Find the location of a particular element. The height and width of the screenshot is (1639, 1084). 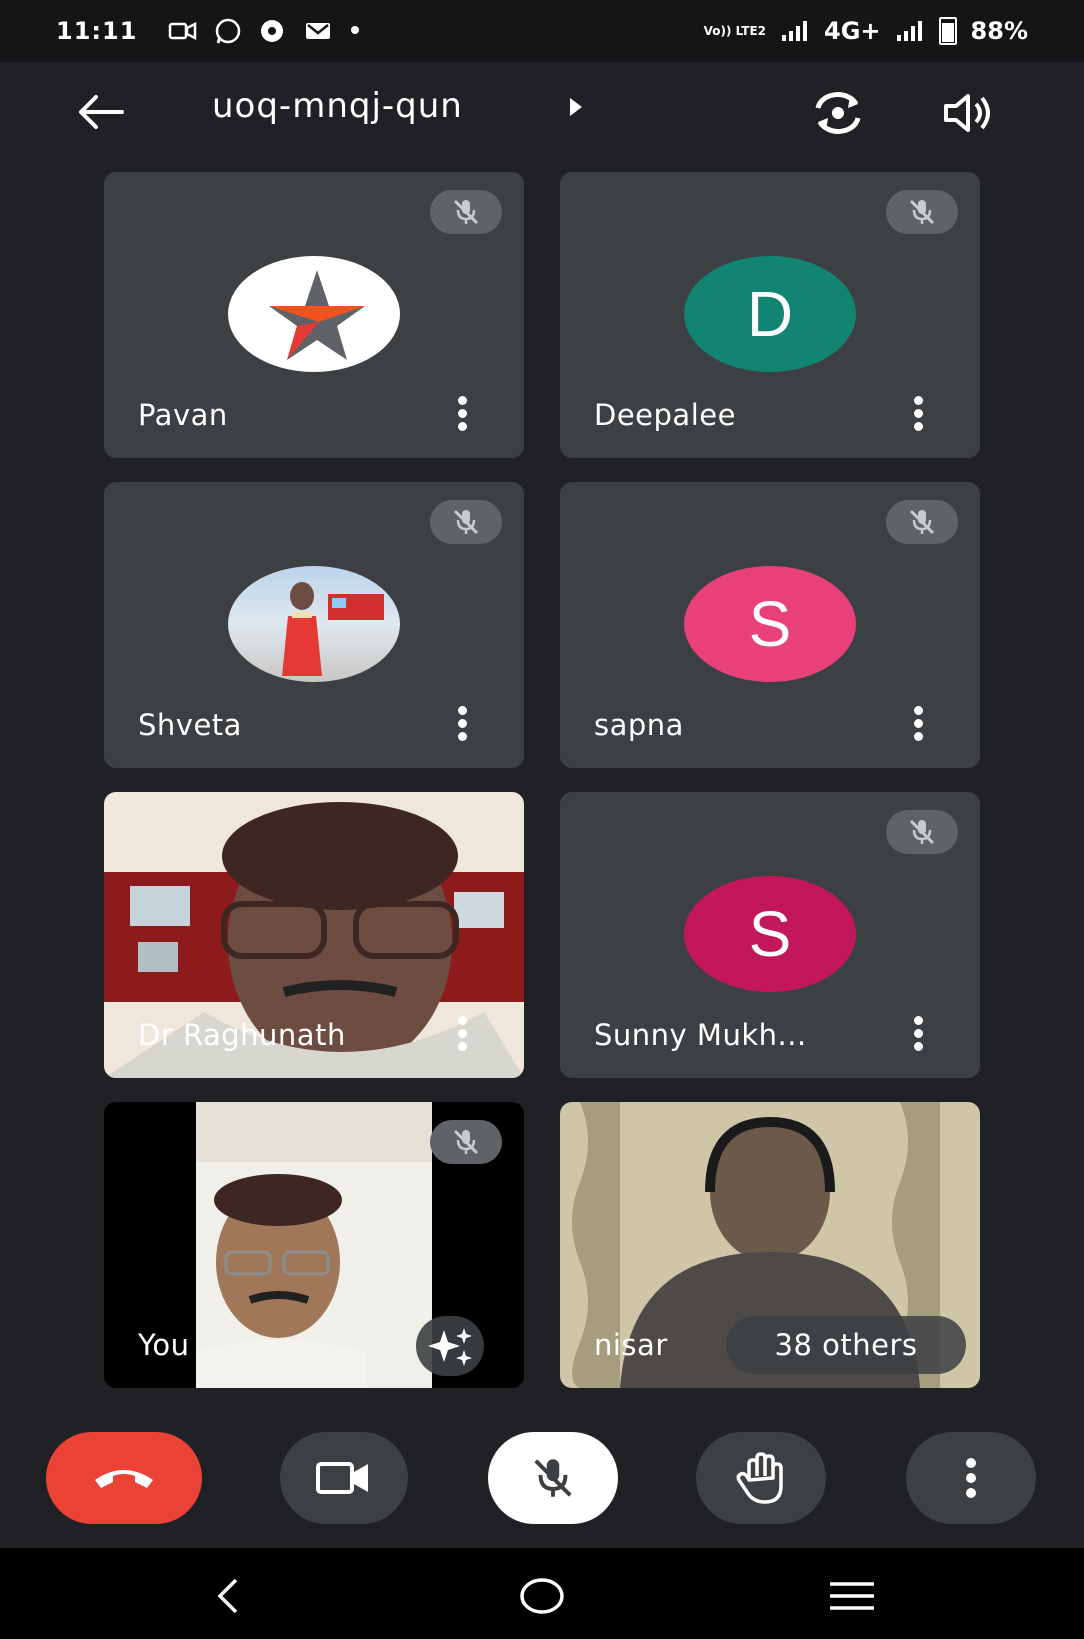

end-call-button is located at coordinates (124, 1478).